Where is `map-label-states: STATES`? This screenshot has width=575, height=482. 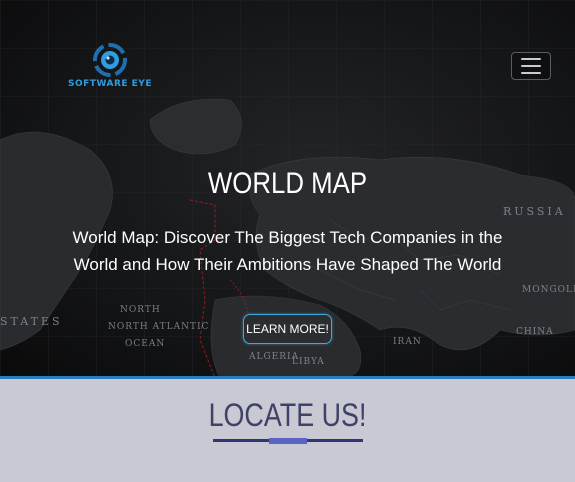 map-label-states: STATES is located at coordinates (31, 321).